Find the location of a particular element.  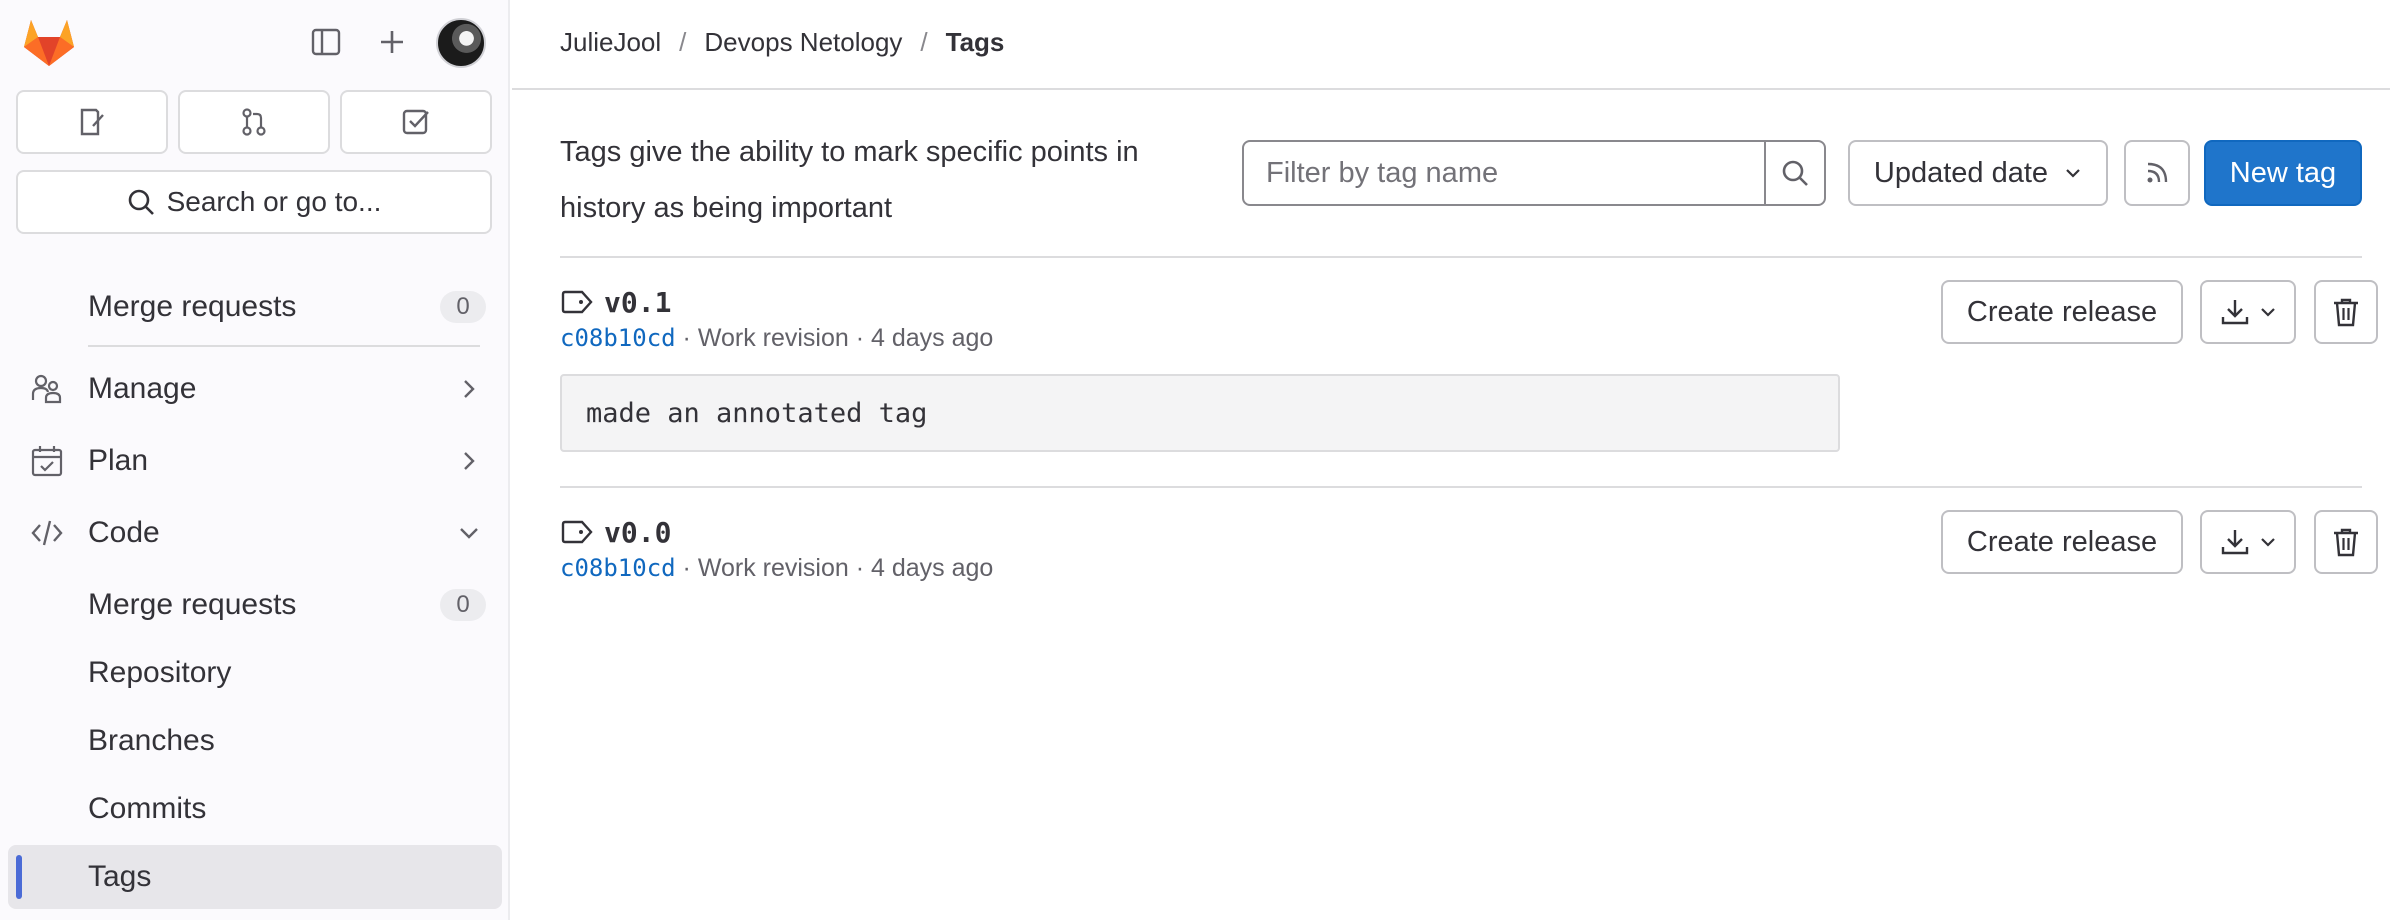

sidebar-item-merge-requests: Merge requests 0 is located at coordinates (254, 605).